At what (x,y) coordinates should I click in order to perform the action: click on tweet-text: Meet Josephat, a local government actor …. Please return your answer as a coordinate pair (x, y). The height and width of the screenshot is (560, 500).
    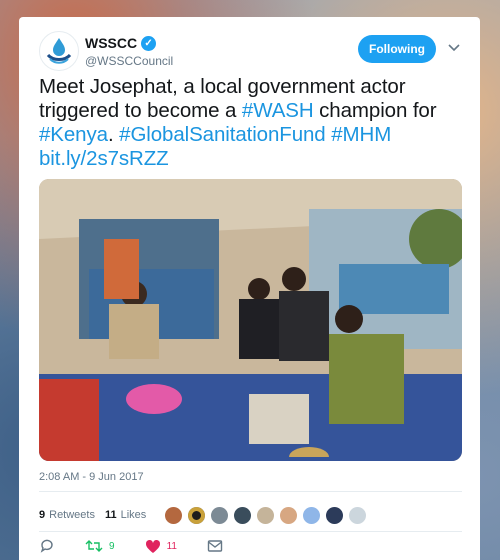
    Looking at the image, I should click on (250, 123).